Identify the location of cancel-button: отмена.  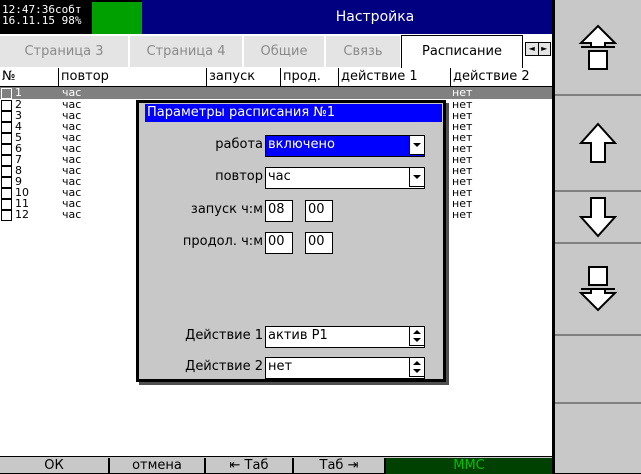
(158, 466).